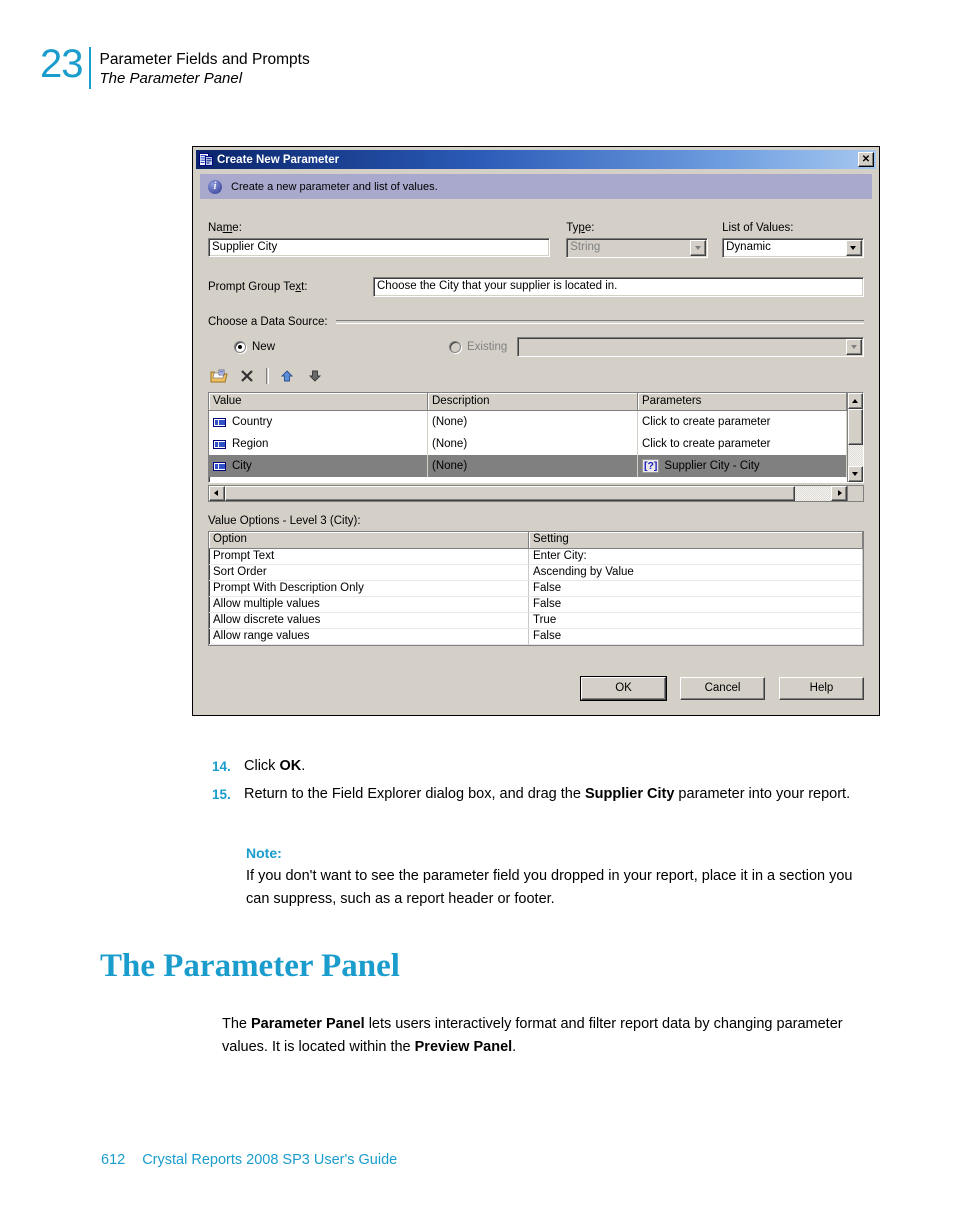 The image size is (954, 1227). What do you see at coordinates (536, 159) in the screenshot?
I see `dialog-titlebar: Create New Parameter ✕` at bounding box center [536, 159].